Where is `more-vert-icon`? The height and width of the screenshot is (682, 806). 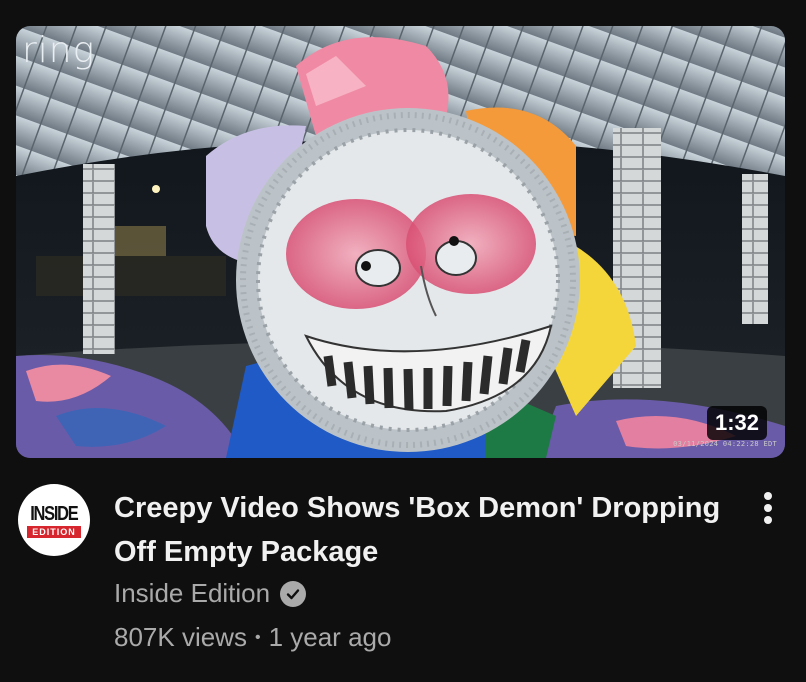 more-vert-icon is located at coordinates (768, 508).